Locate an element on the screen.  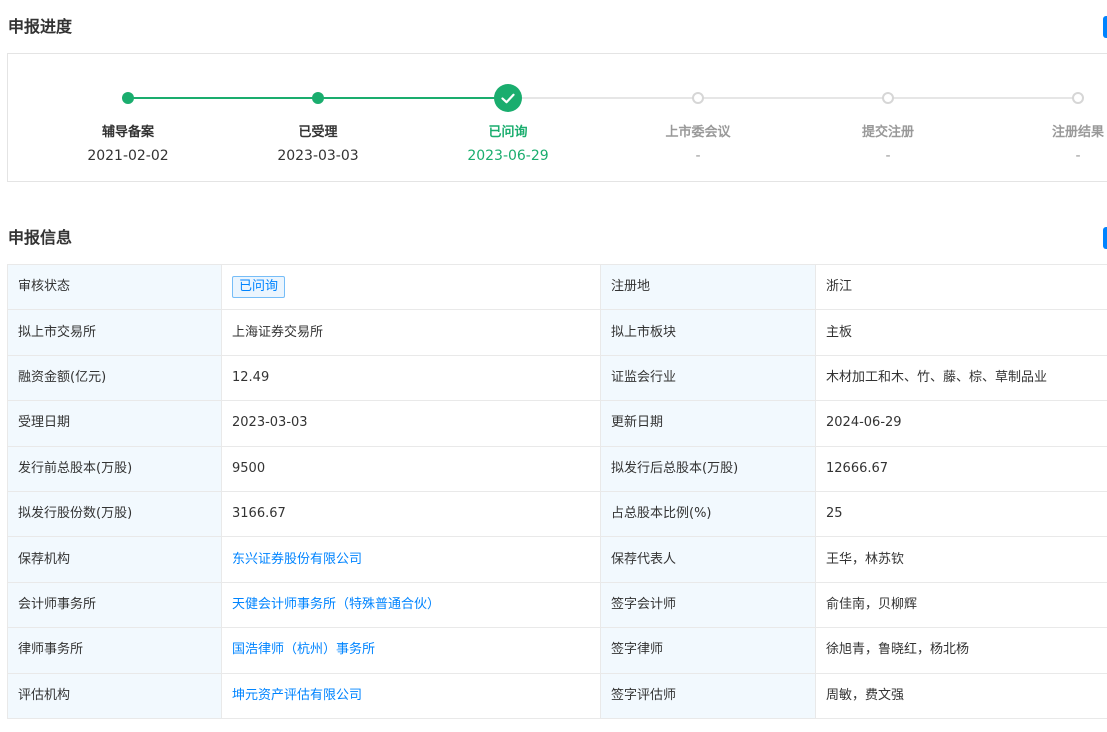
field-value: 天健会计师事务所（特殊普通合伙） is located at coordinates (411, 605).